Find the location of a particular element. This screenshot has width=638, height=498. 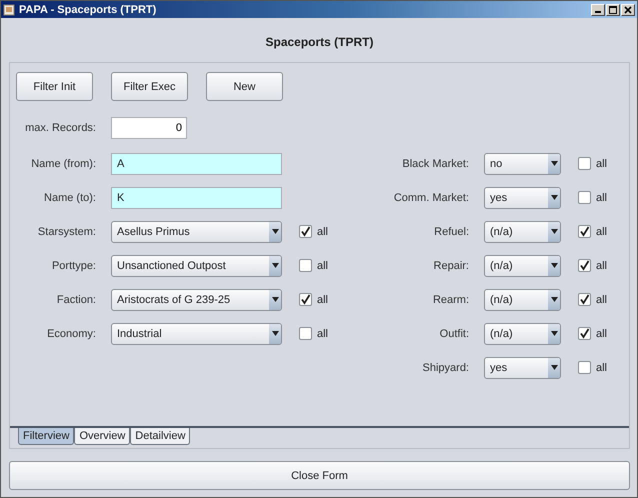

dropdown: no is located at coordinates (522, 163).